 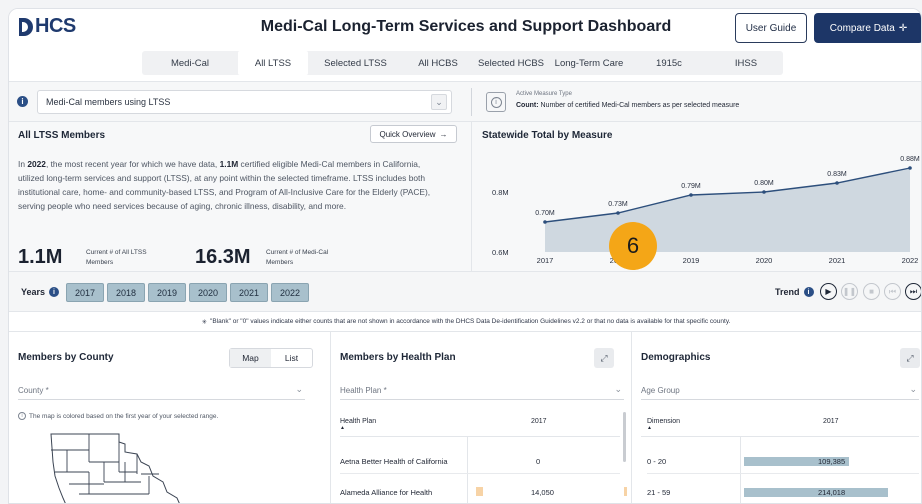 What do you see at coordinates (249, 292) in the screenshot?
I see `year-button: 2021` at bounding box center [249, 292].